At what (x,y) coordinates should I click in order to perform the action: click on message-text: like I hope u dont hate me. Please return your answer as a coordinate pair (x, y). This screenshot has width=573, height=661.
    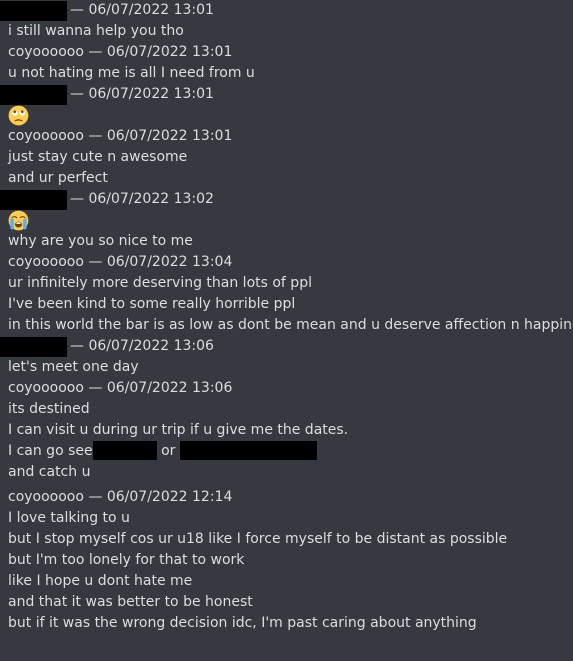
    Looking at the image, I should click on (100, 581).